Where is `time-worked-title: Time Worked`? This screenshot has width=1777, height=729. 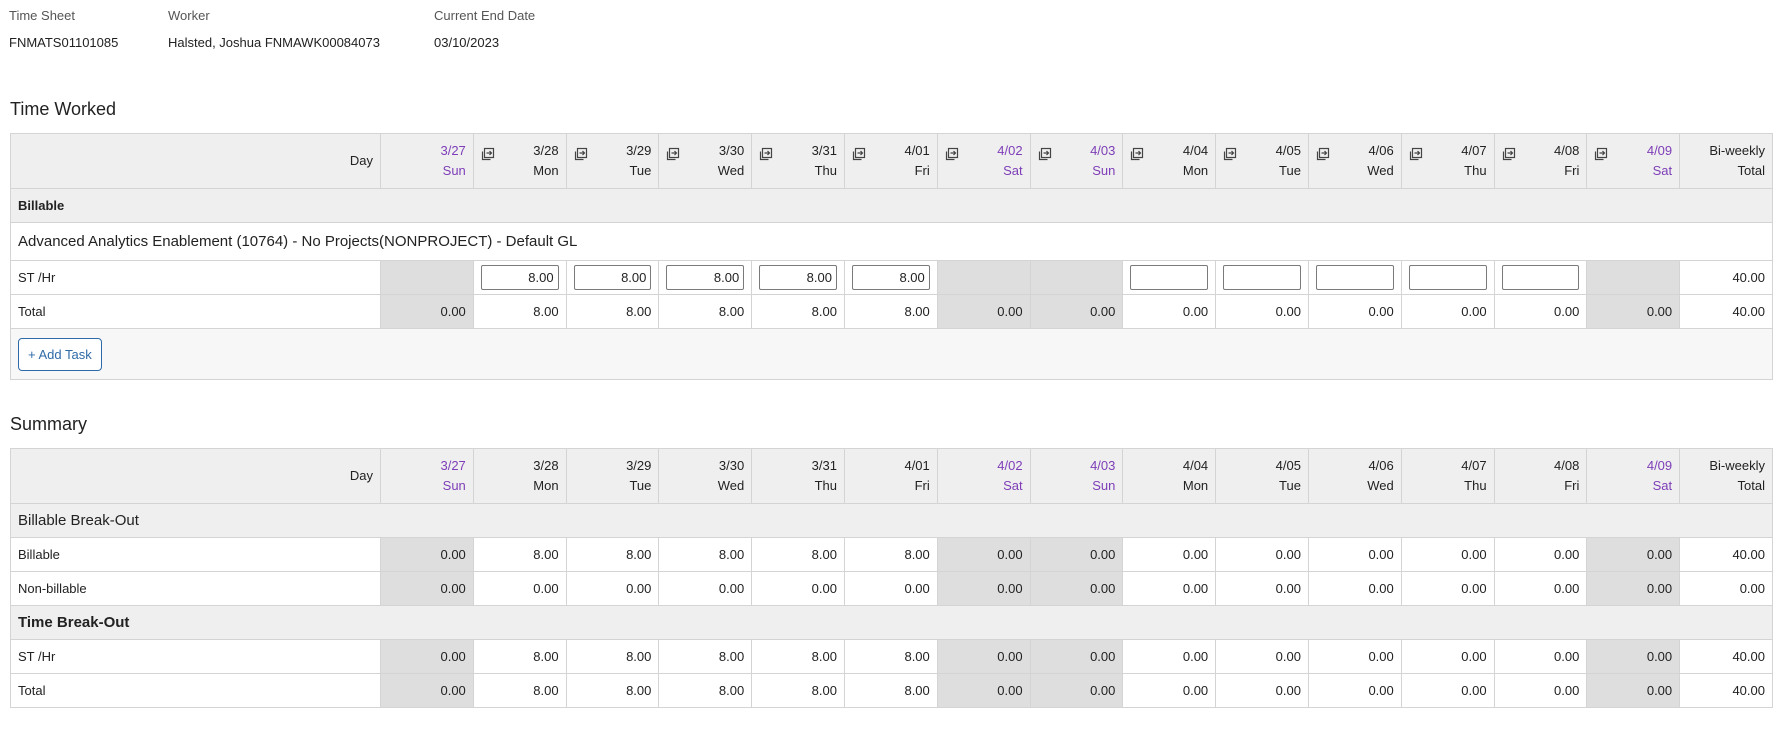 time-worked-title: Time Worked is located at coordinates (63, 109).